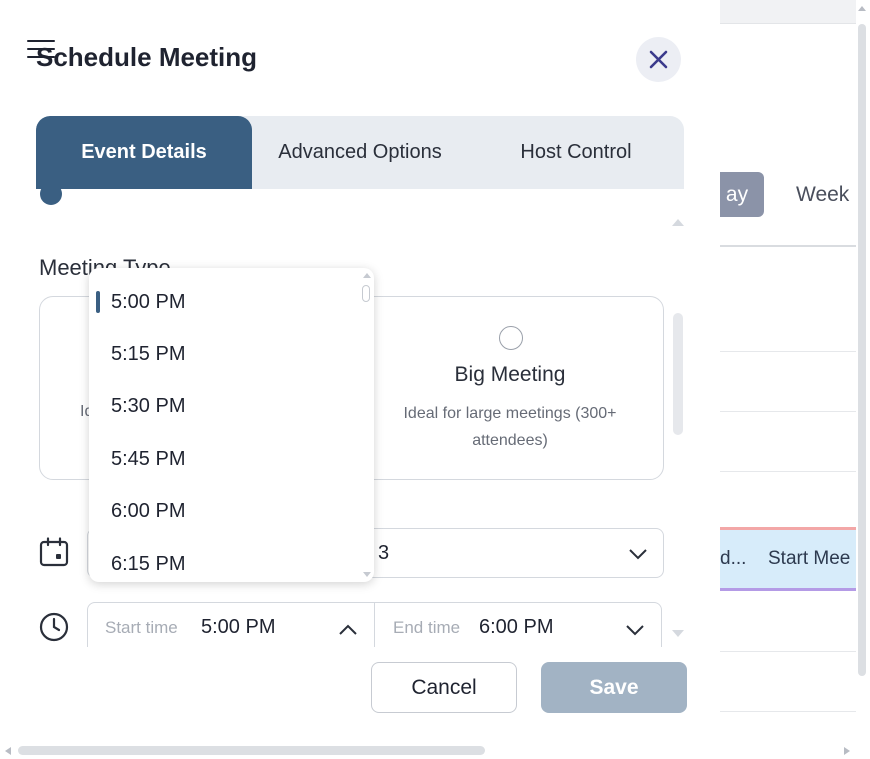 This screenshot has height=759, width=870. What do you see at coordinates (144, 152) in the screenshot?
I see `tab-event-details: Event Details` at bounding box center [144, 152].